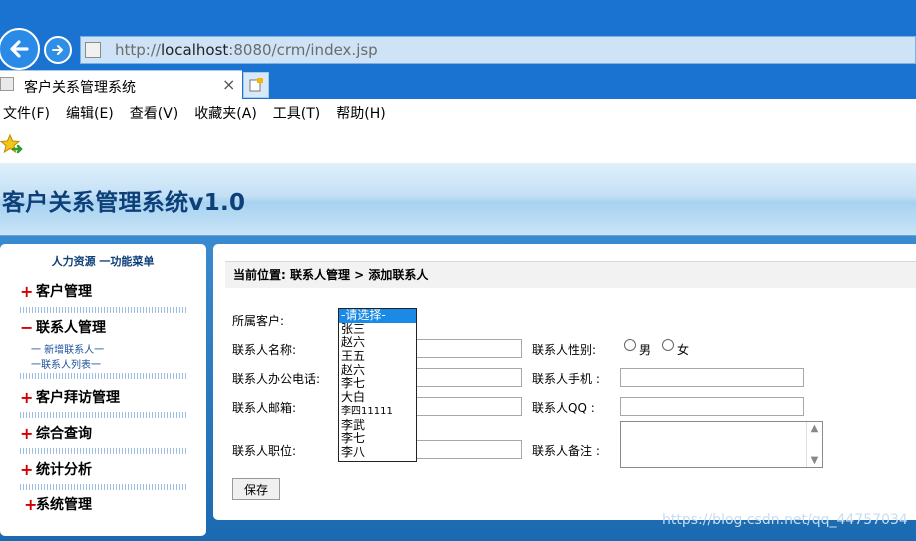 The width and height of the screenshot is (916, 541). I want to click on sidebar-item-label: 客户拜访管理, so click(78, 398).